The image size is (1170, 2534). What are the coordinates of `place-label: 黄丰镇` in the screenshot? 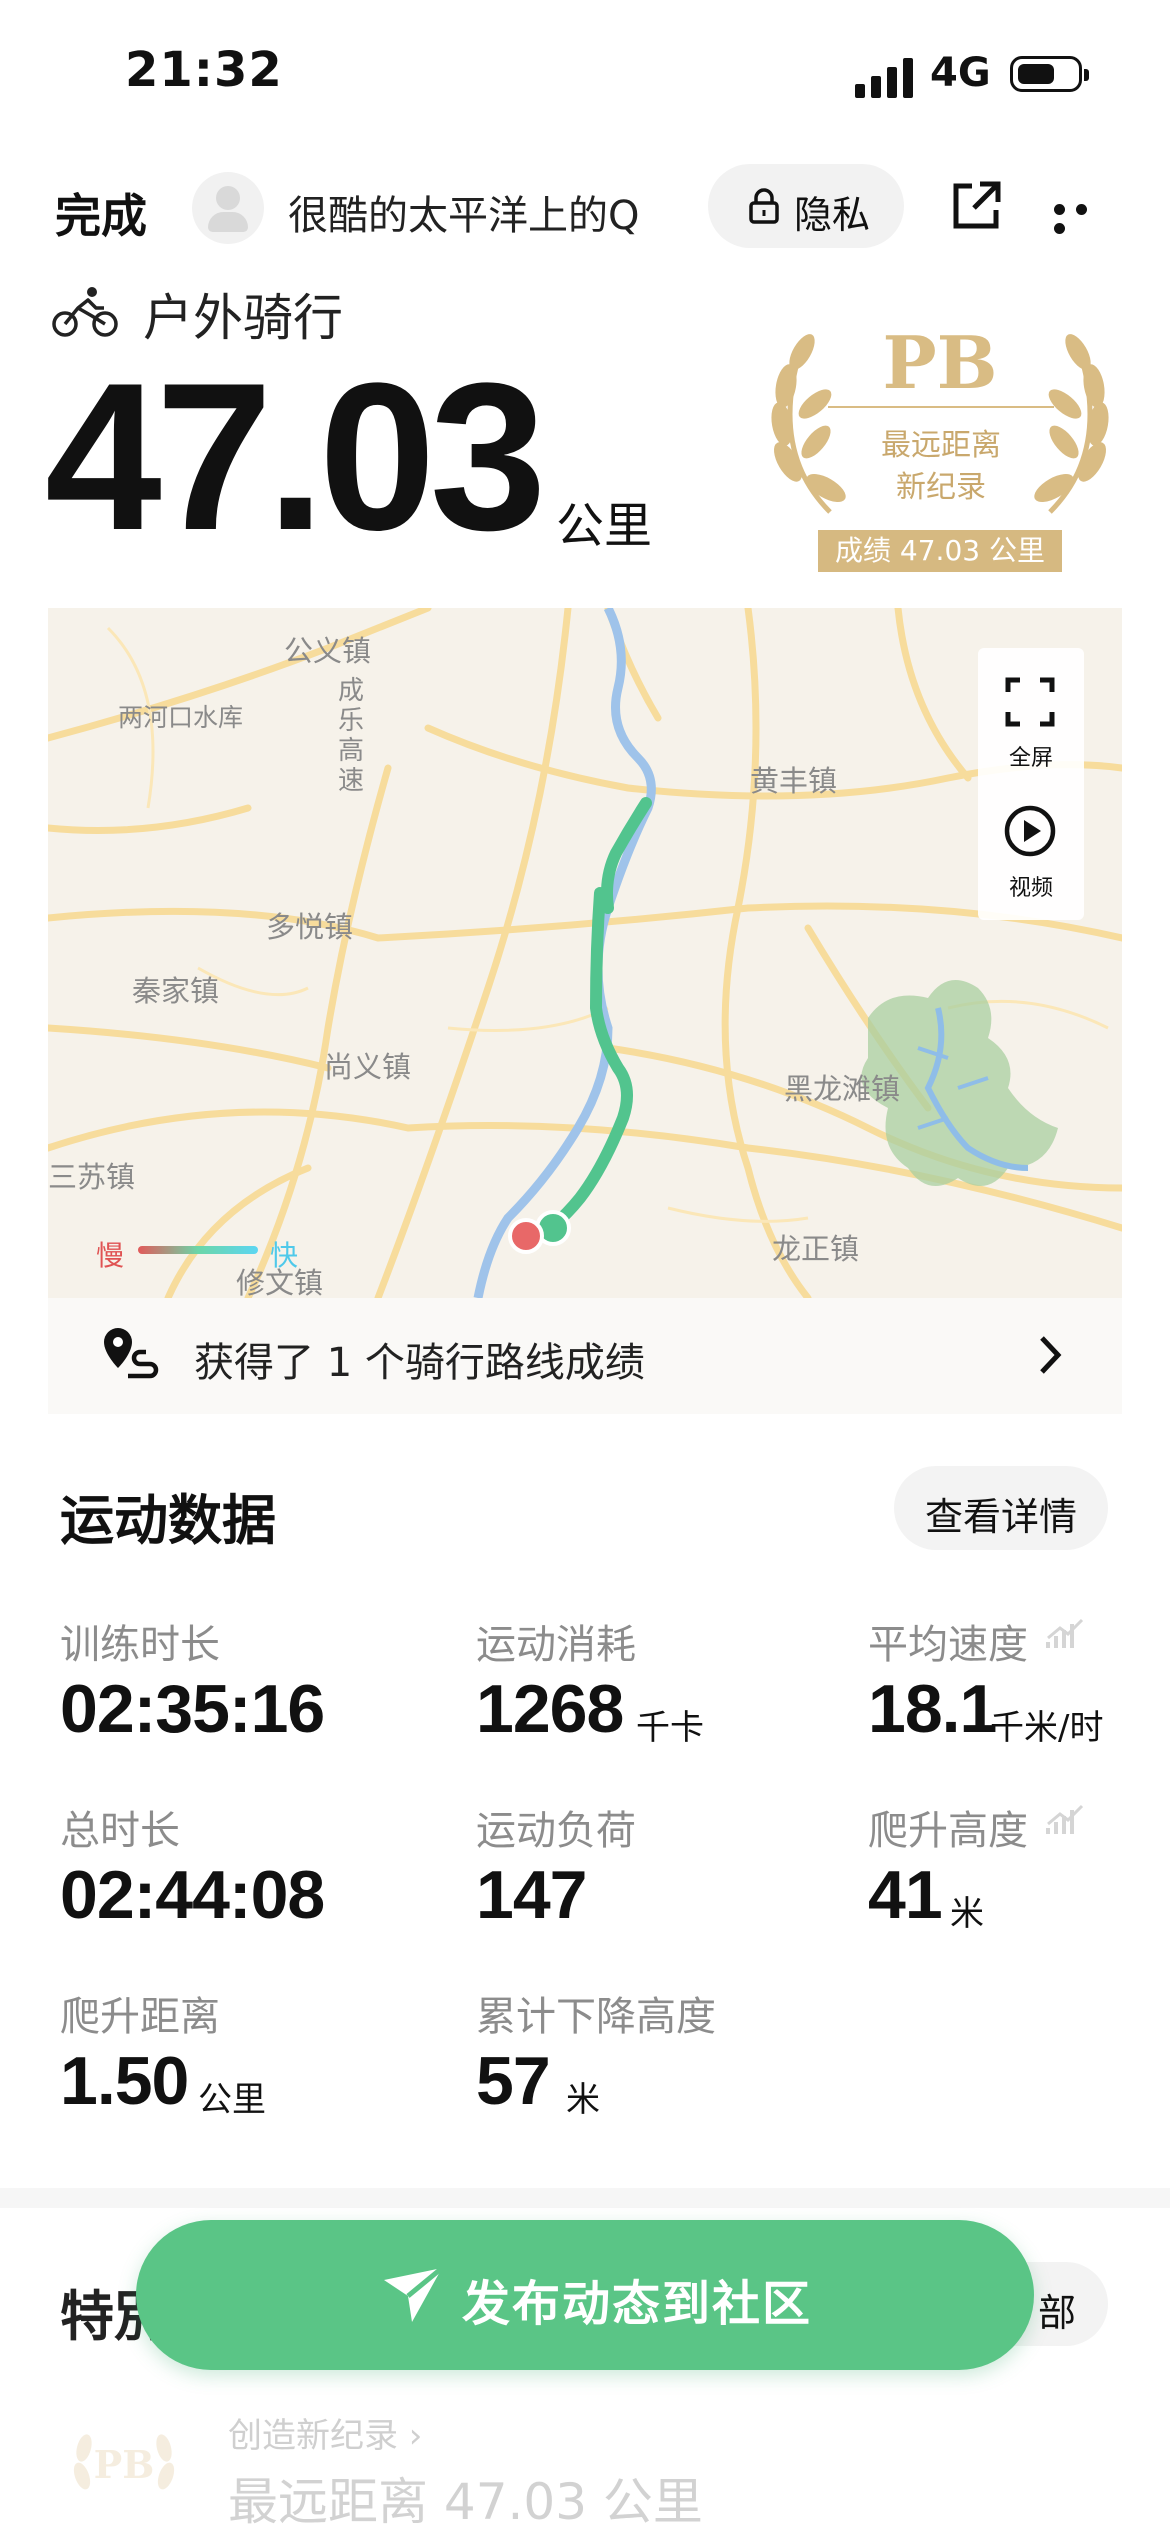 It's located at (794, 781).